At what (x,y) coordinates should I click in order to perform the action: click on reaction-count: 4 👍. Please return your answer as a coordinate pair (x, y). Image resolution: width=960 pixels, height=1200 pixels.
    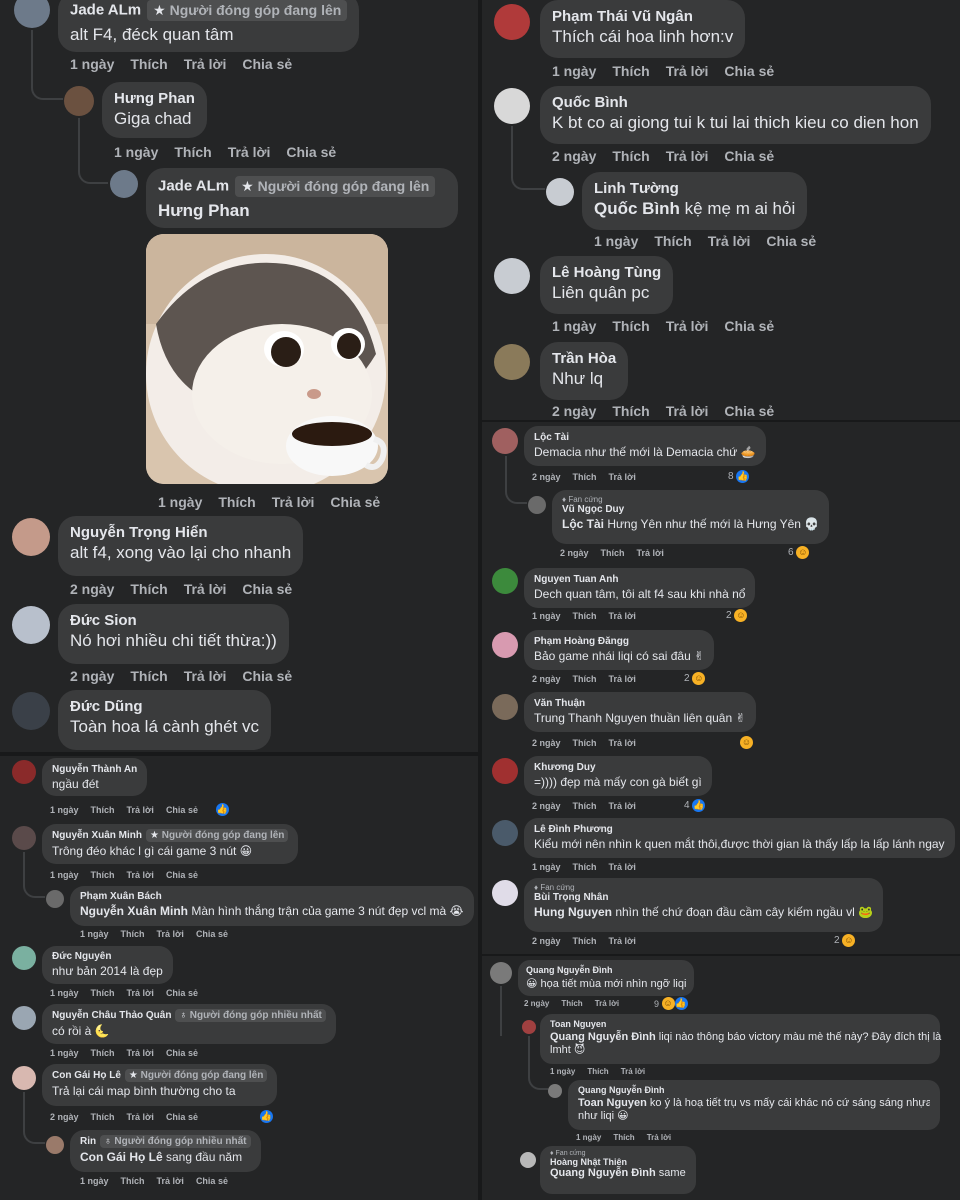
    Looking at the image, I should click on (695, 805).